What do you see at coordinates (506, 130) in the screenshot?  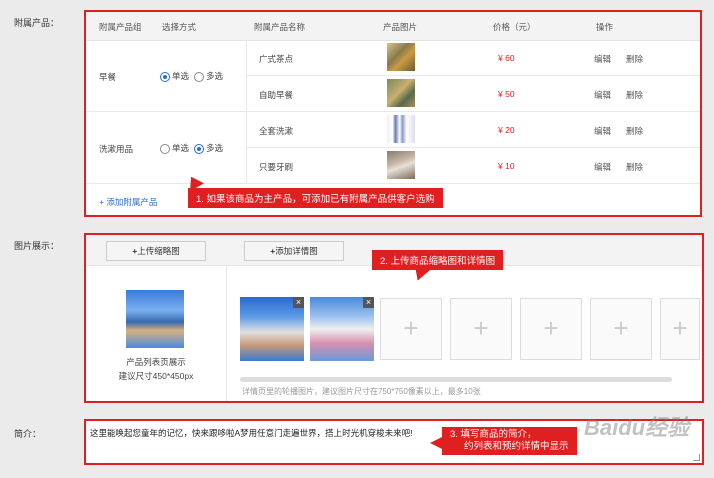 I see `item-price: ¥ 20` at bounding box center [506, 130].